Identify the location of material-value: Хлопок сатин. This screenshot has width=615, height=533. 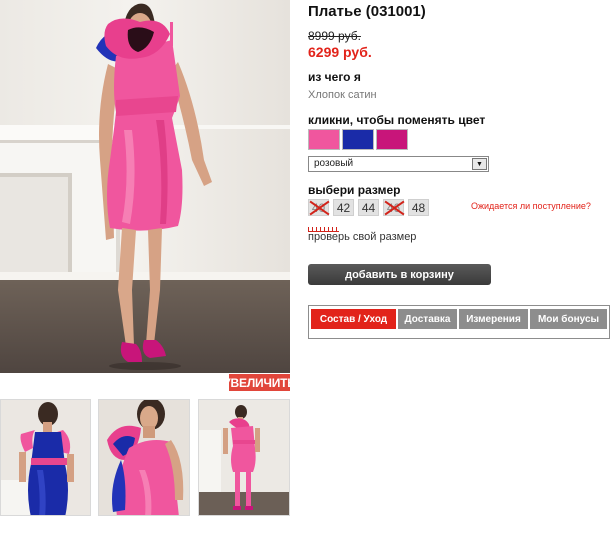
(342, 95).